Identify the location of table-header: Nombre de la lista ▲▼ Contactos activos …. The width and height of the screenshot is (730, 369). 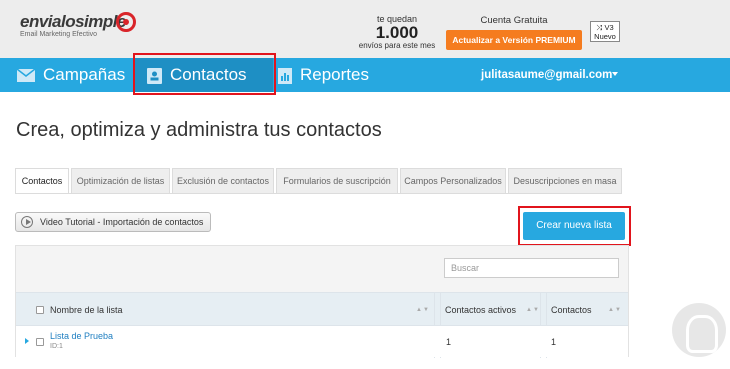
(322, 309).